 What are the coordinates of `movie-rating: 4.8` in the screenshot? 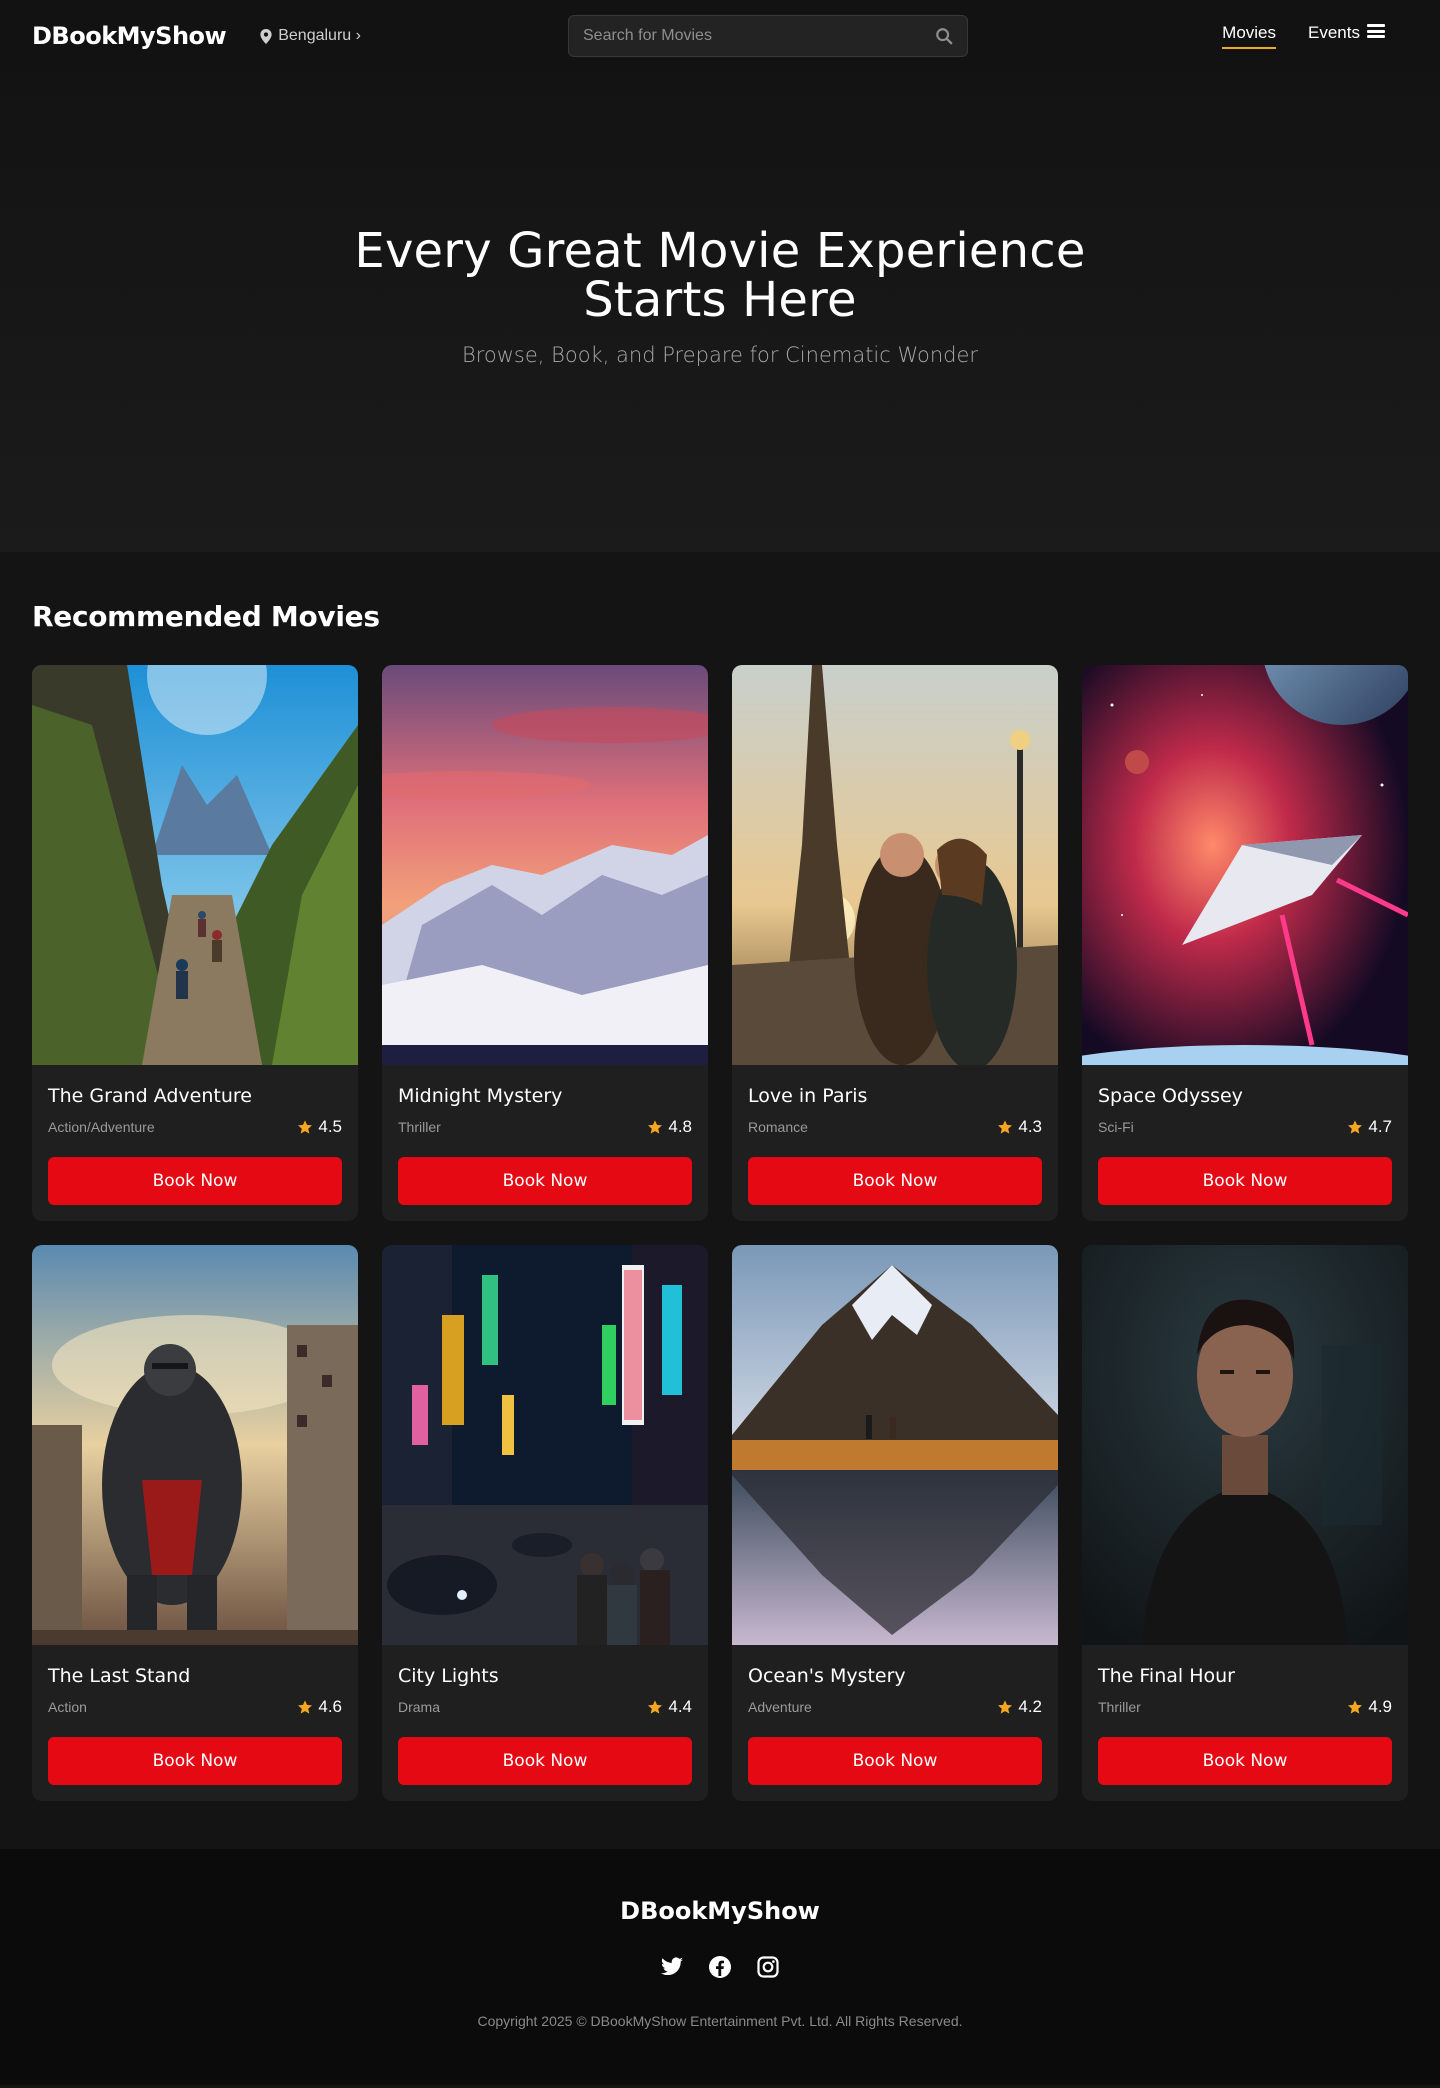 It's located at (669, 1127).